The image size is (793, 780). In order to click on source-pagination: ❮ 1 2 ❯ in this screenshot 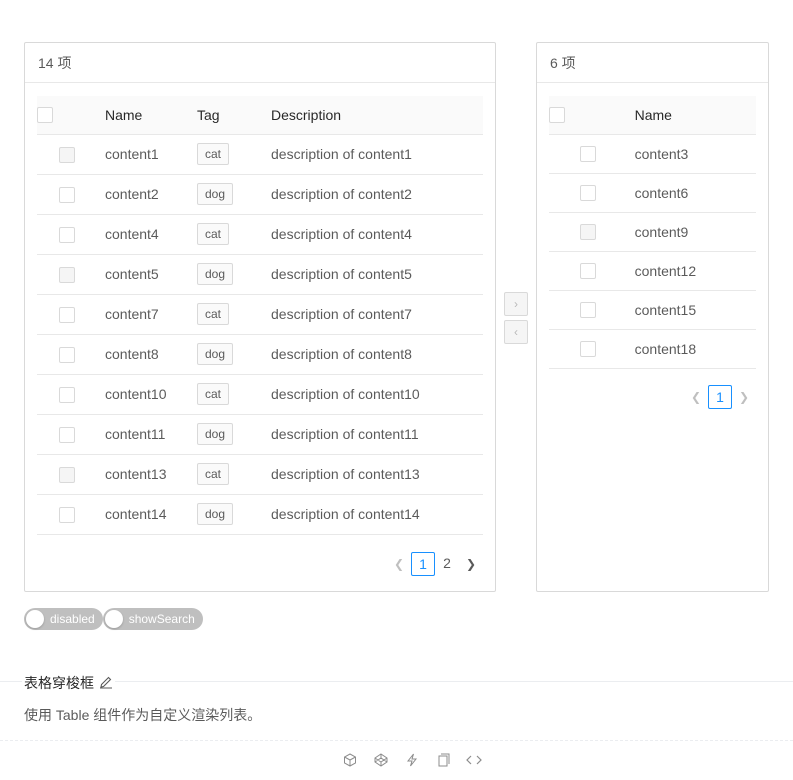, I will do `click(435, 564)`.